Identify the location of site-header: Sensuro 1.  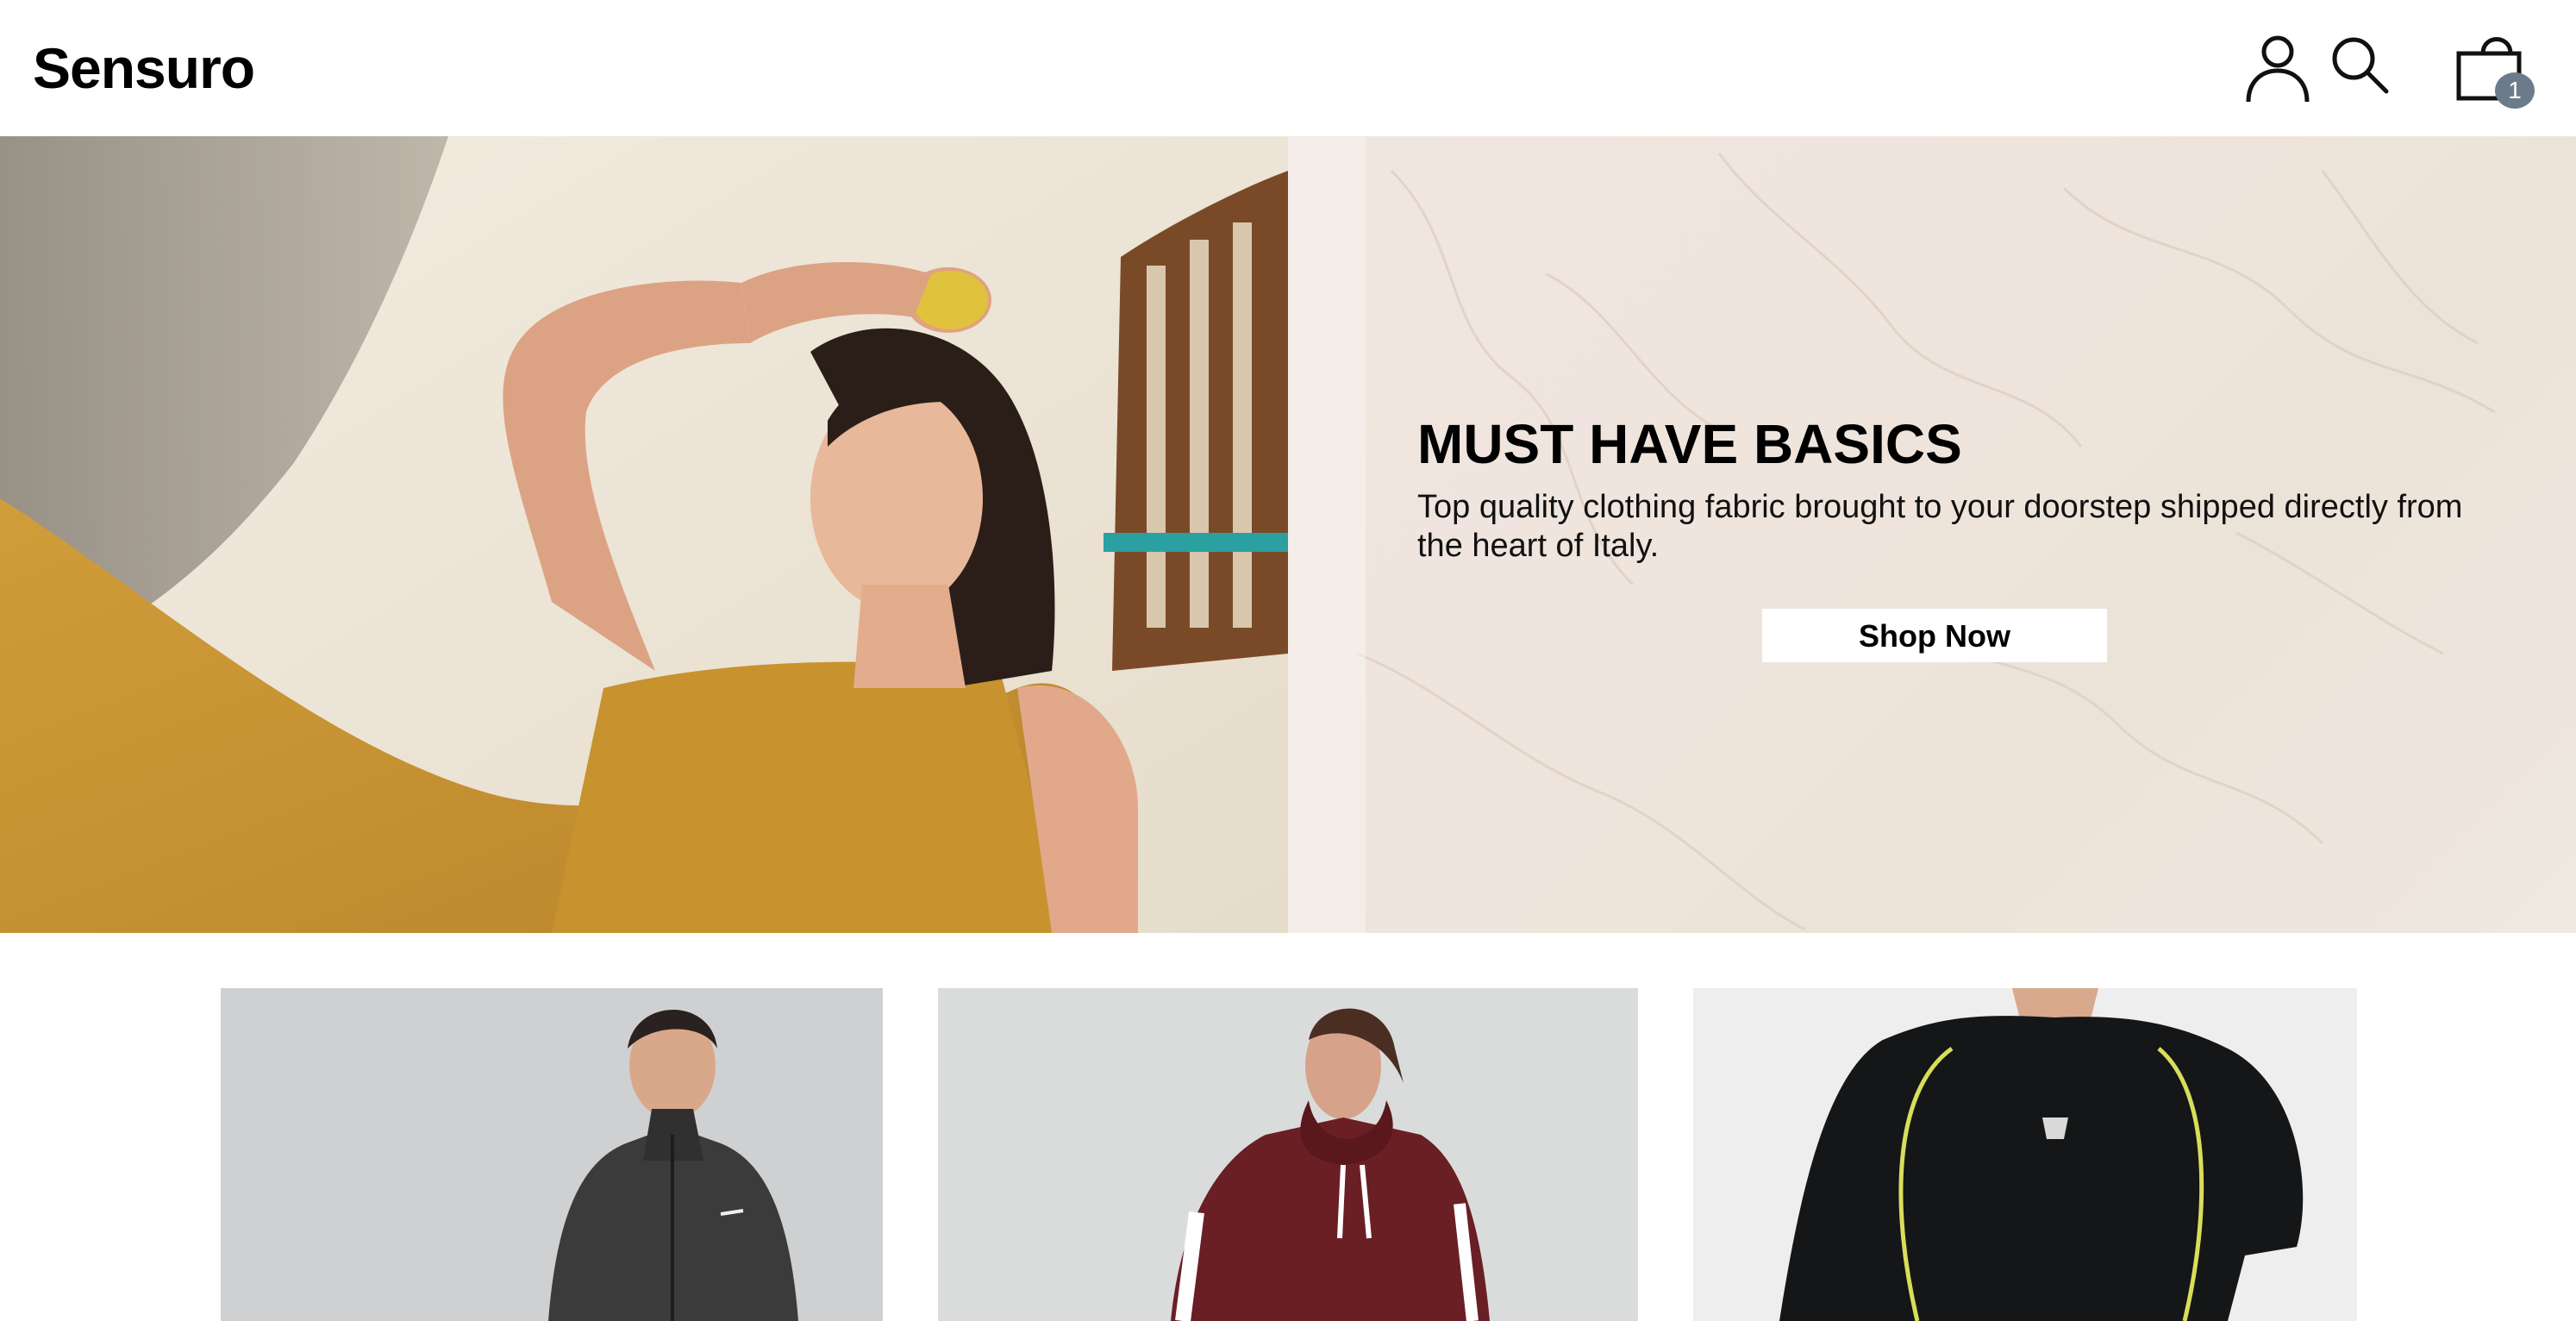
(1288, 68).